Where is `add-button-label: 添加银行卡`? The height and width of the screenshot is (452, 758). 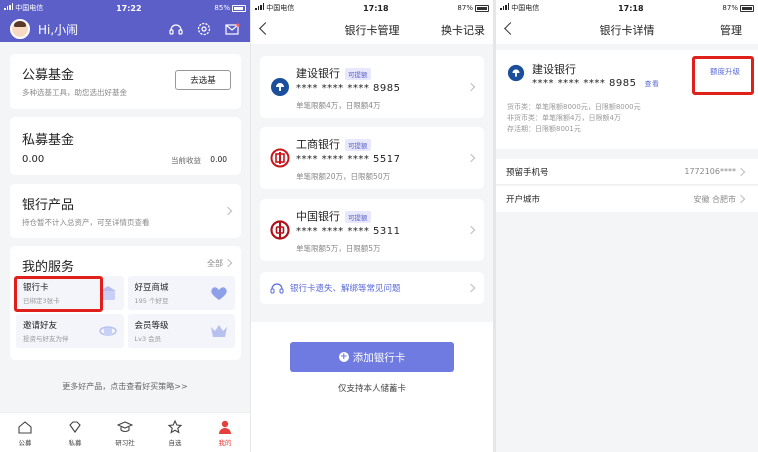 add-button-label: 添加银行卡 is located at coordinates (379, 357).